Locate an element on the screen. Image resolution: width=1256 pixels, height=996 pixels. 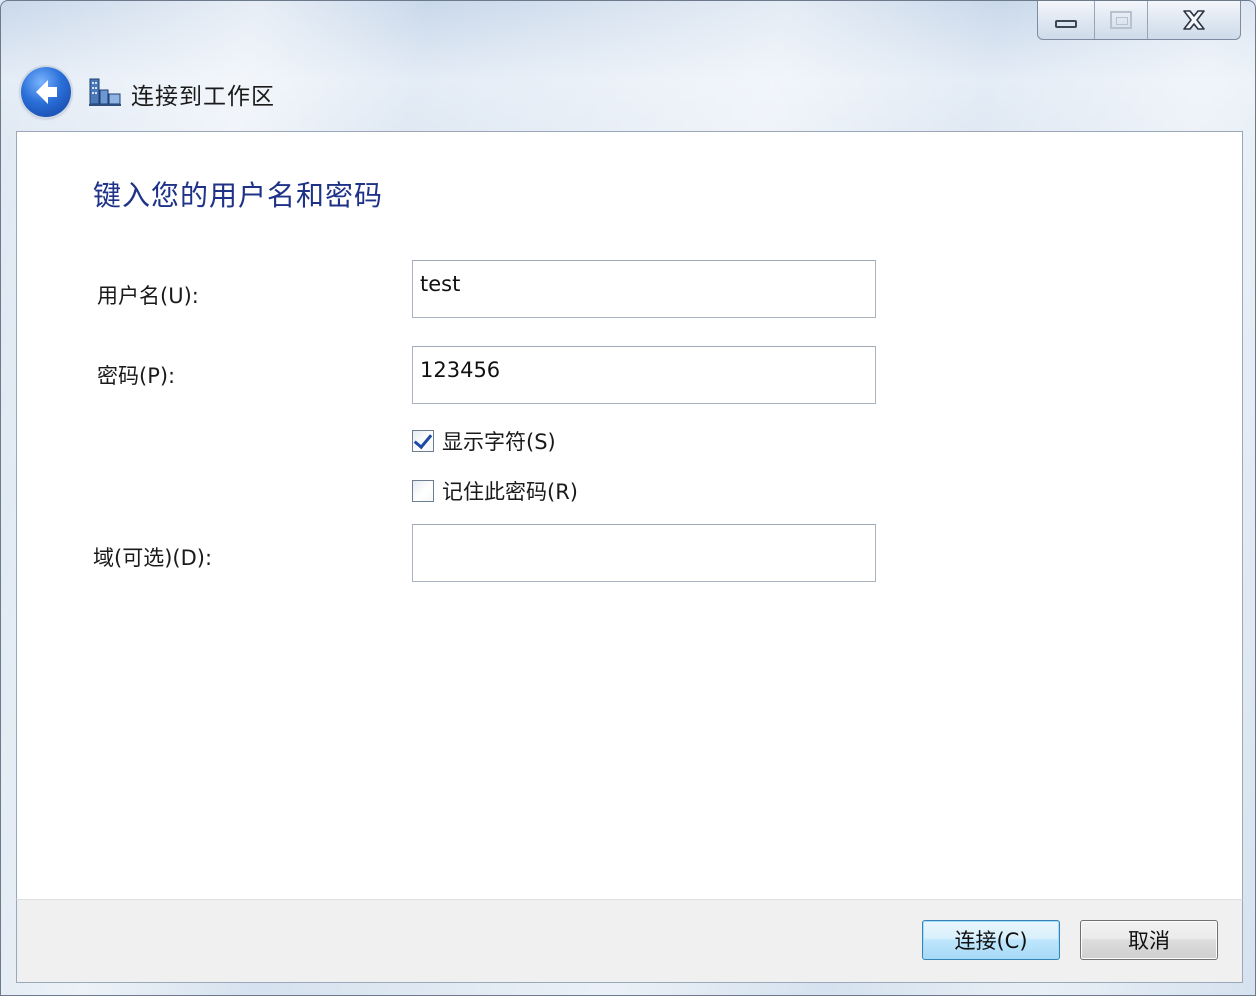
remember-password-option: 记住此密码(R) is located at coordinates (495, 491).